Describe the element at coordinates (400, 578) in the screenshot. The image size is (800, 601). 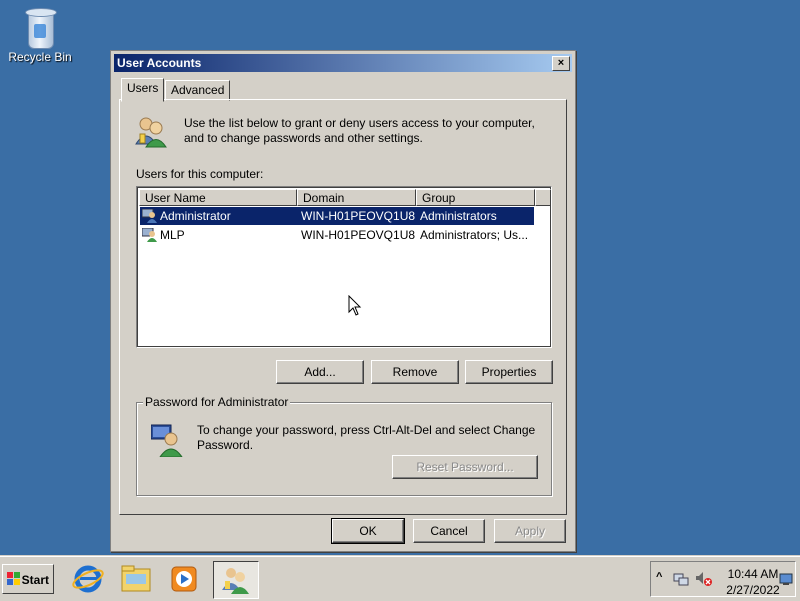
I see `taskbar: Start ^ 10:44 AM 2/27/2022` at that location.